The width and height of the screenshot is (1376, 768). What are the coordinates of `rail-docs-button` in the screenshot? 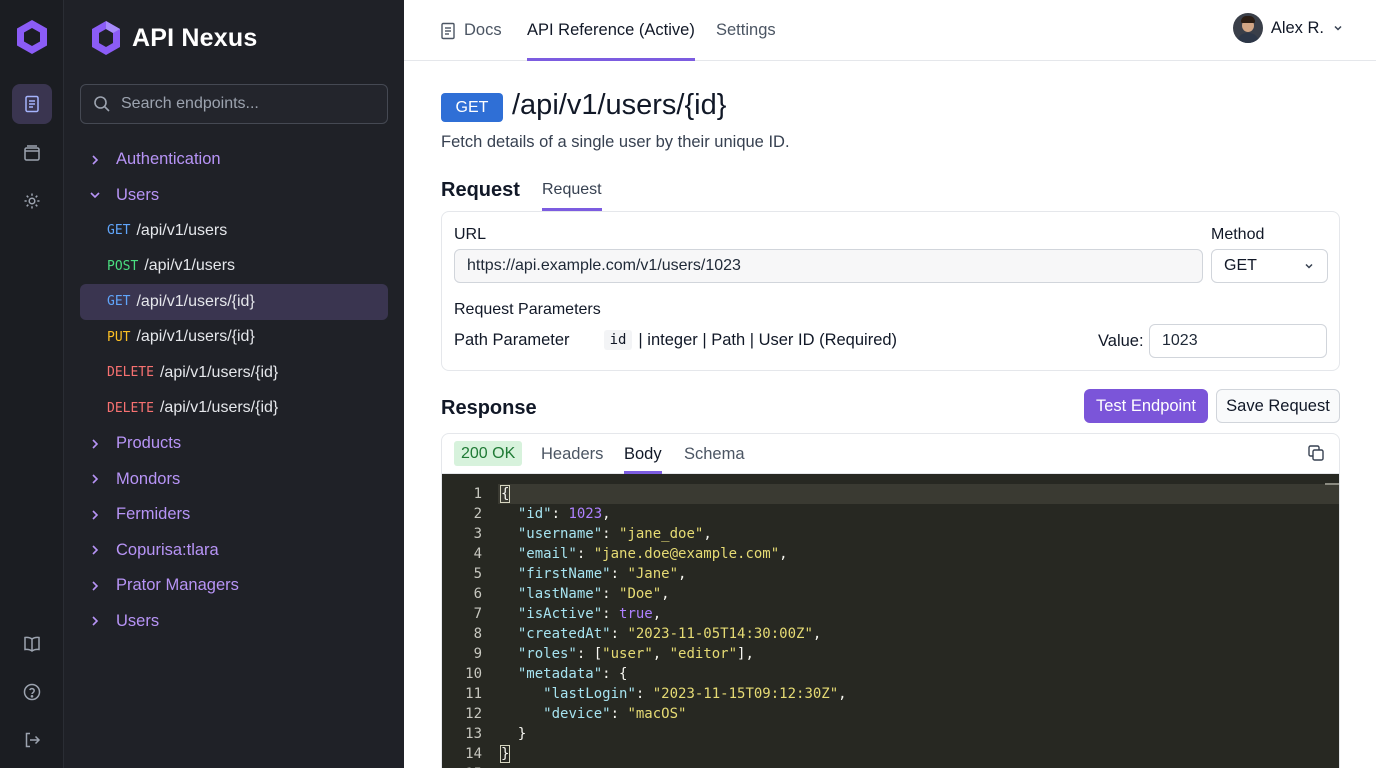 It's located at (32, 104).